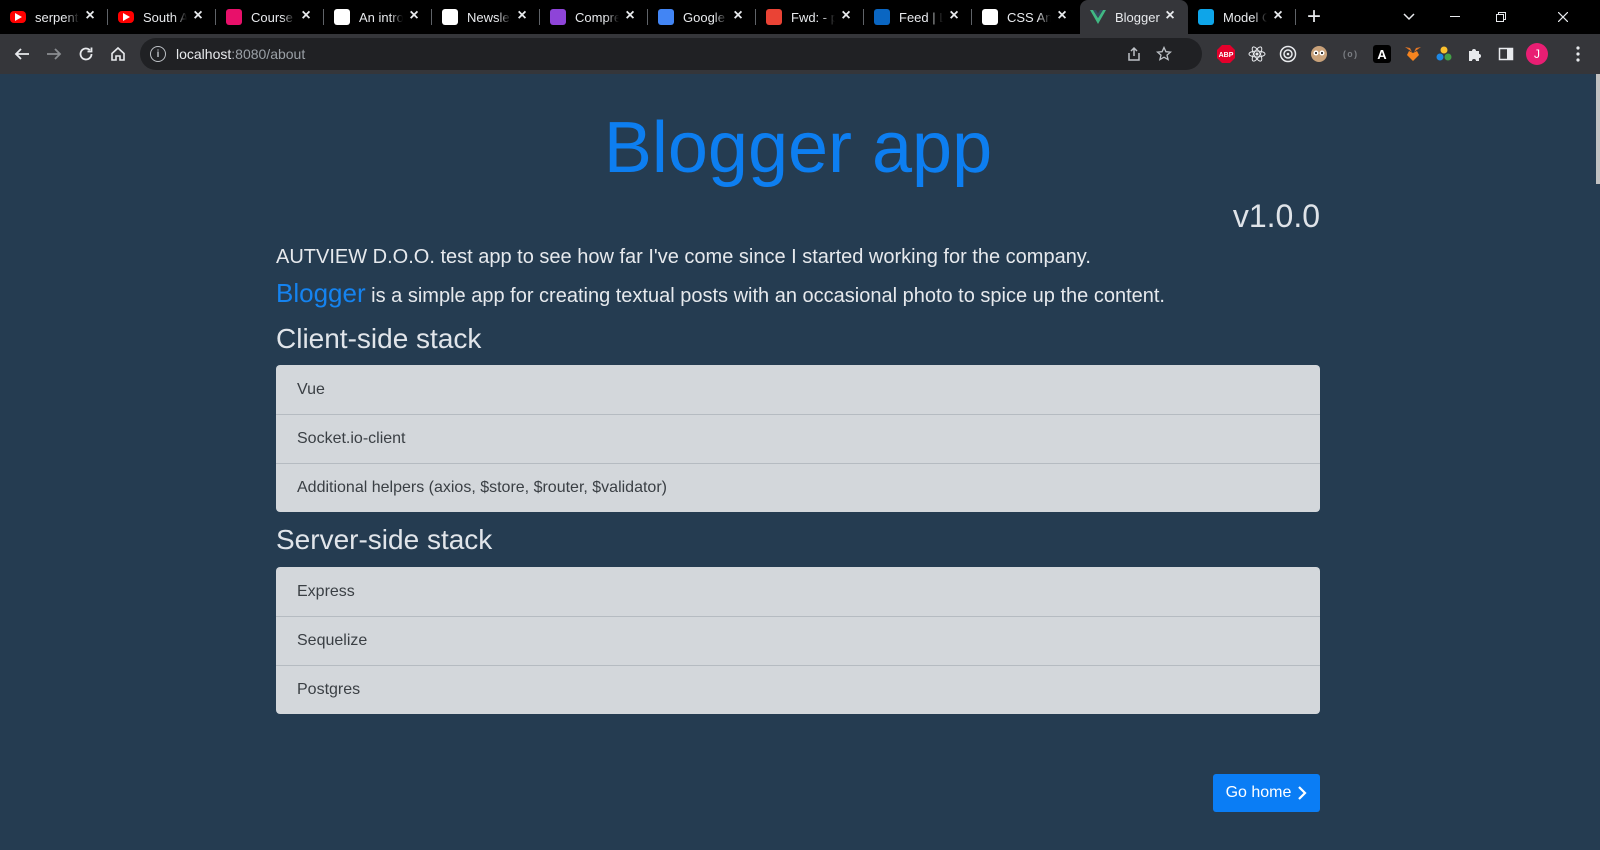  Describe the element at coordinates (1295, 17) in the screenshot. I see `tab-separator` at that location.